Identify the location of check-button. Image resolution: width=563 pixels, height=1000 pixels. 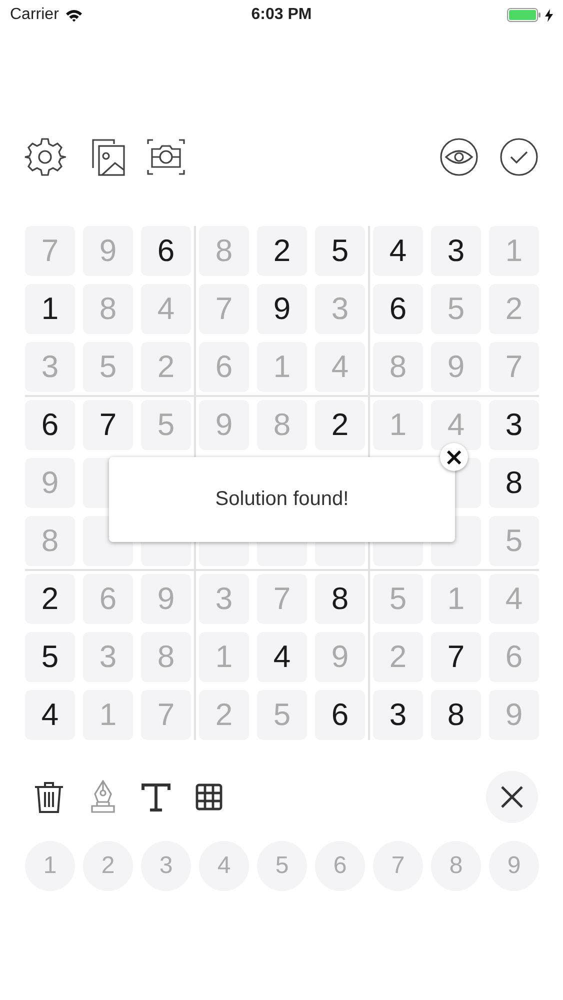
(519, 157).